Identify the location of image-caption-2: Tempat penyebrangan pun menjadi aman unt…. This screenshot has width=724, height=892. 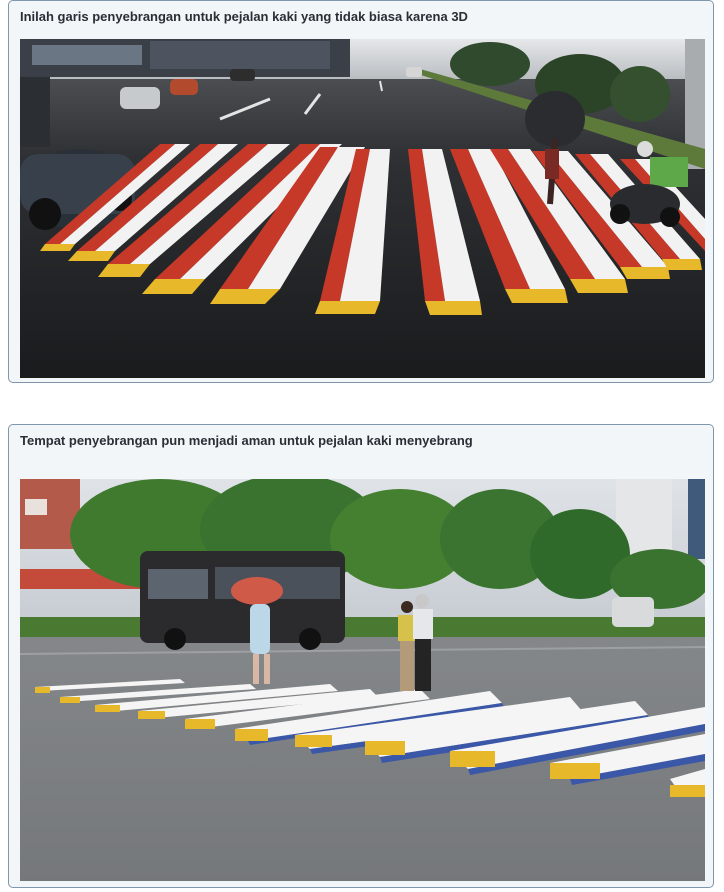
(246, 440).